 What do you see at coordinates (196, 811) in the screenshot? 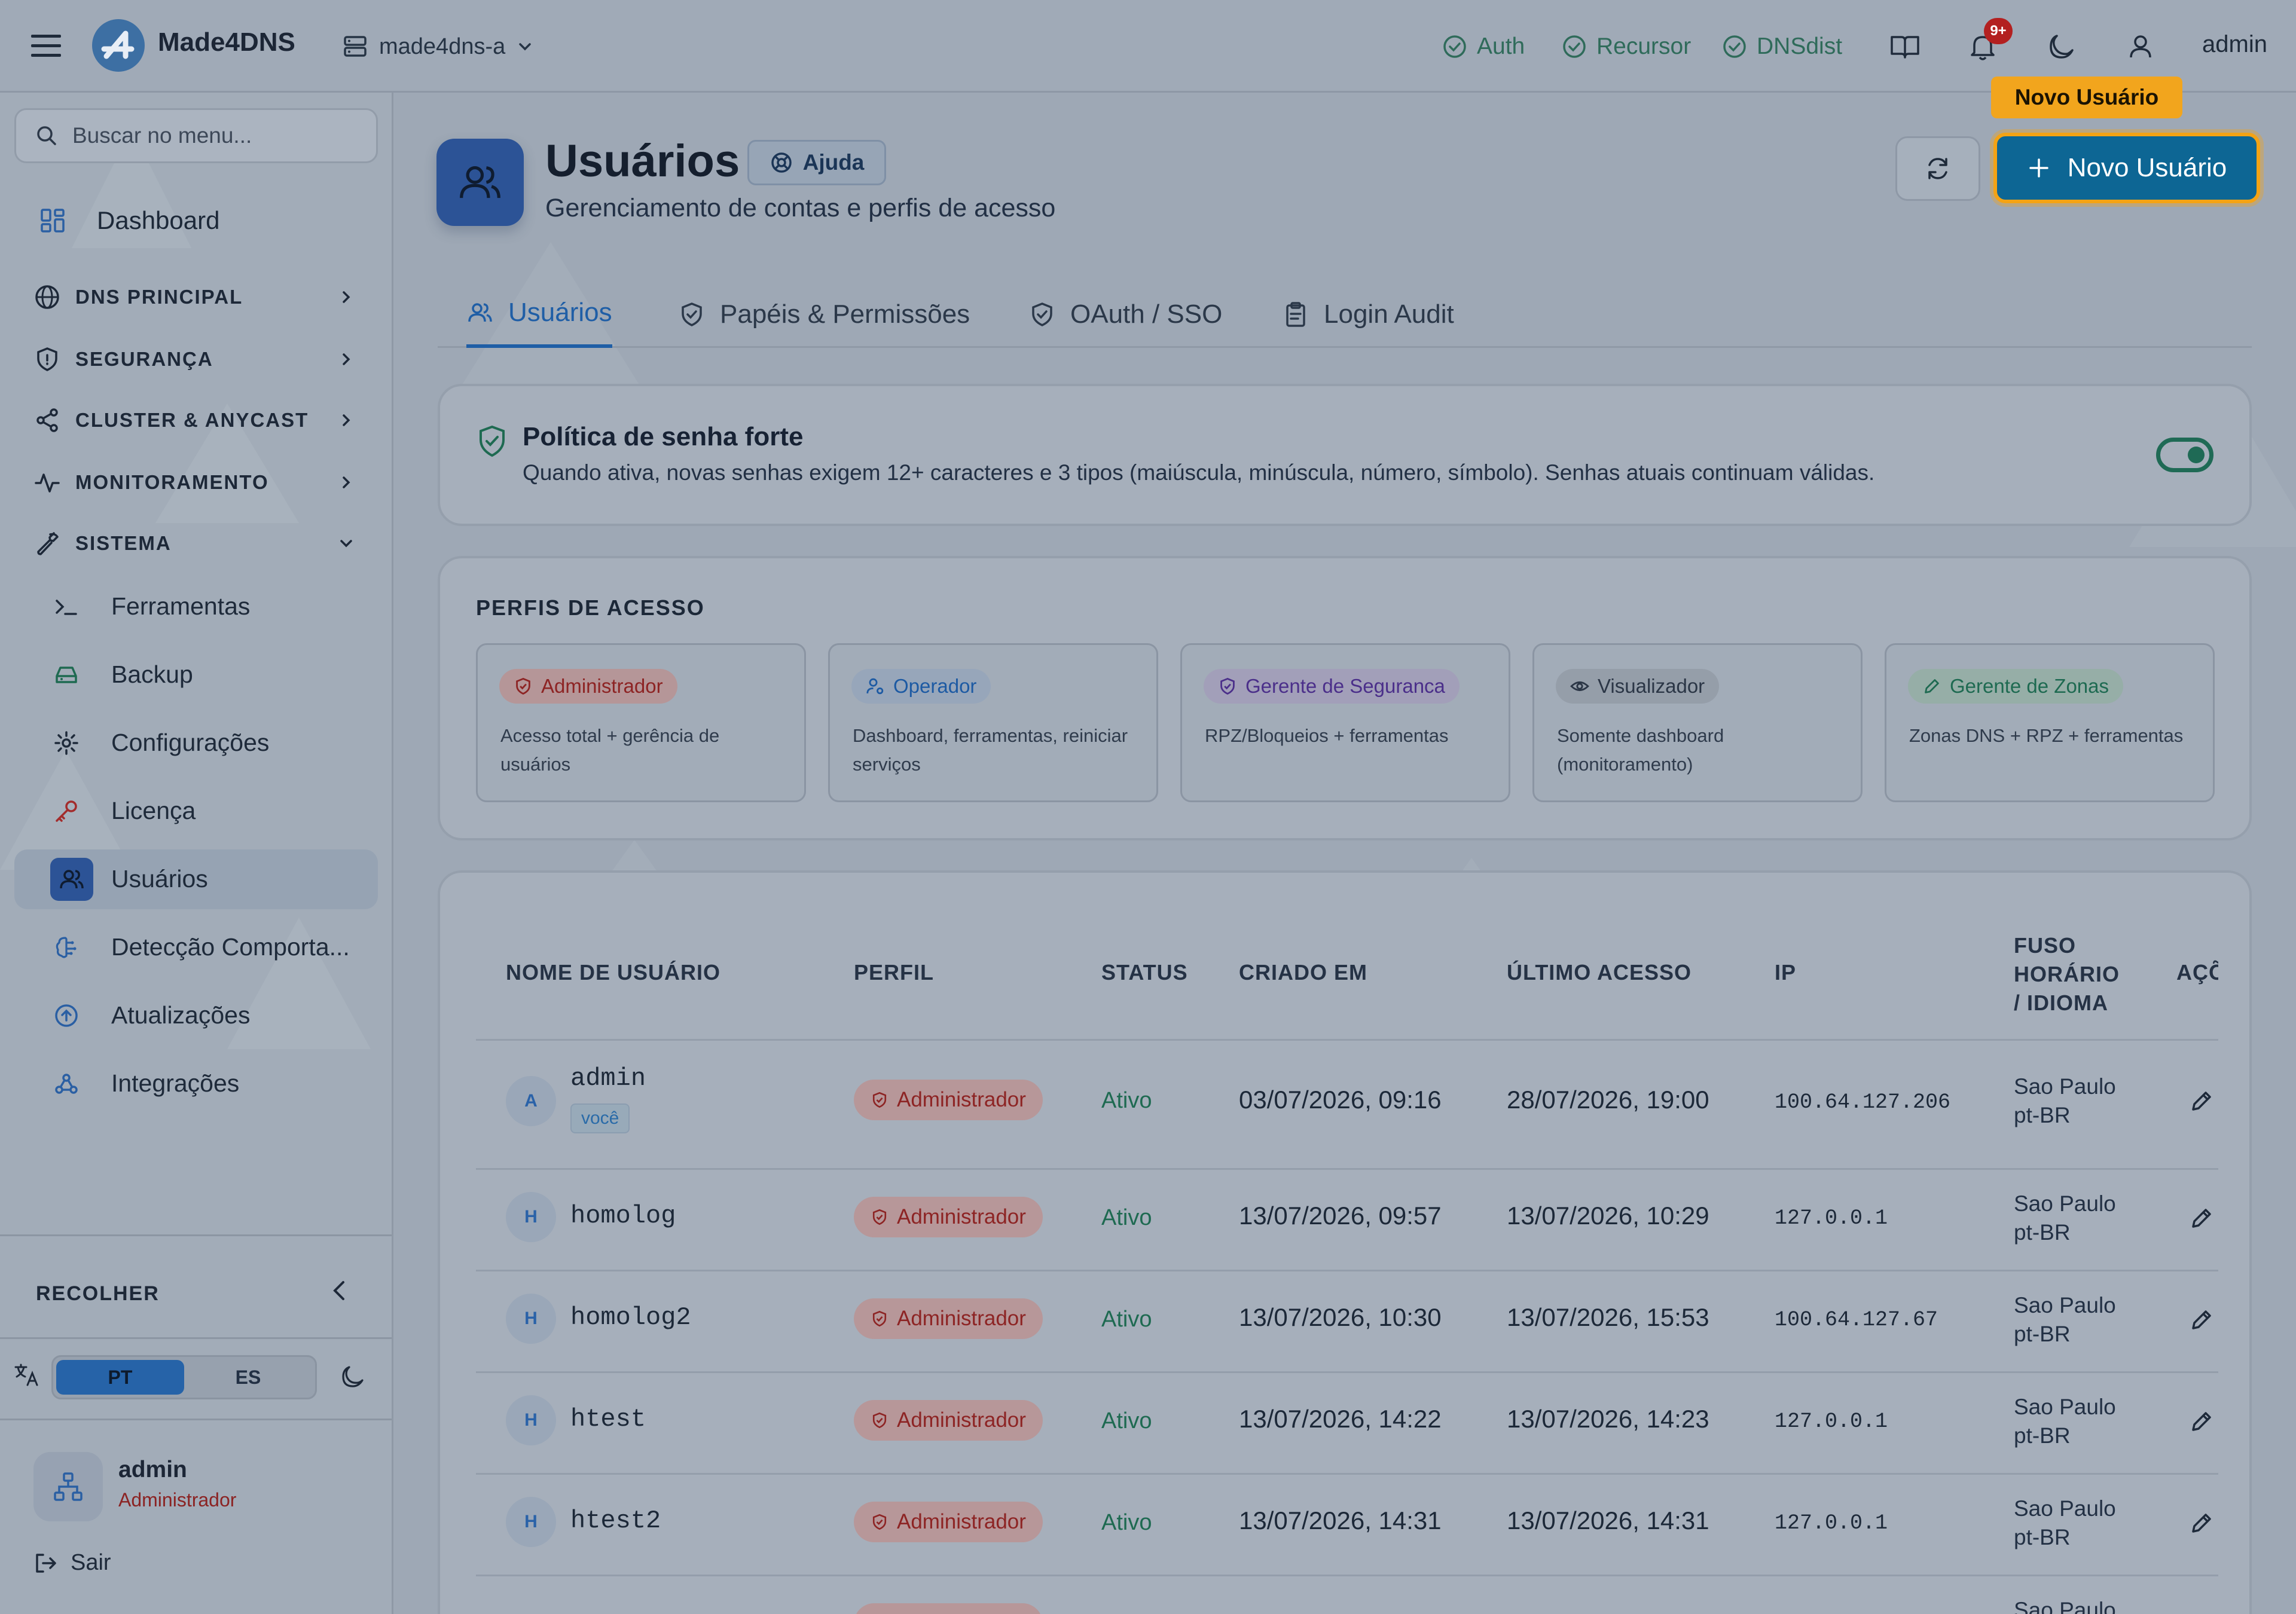
I see `sidebar-item-license: Licença` at bounding box center [196, 811].